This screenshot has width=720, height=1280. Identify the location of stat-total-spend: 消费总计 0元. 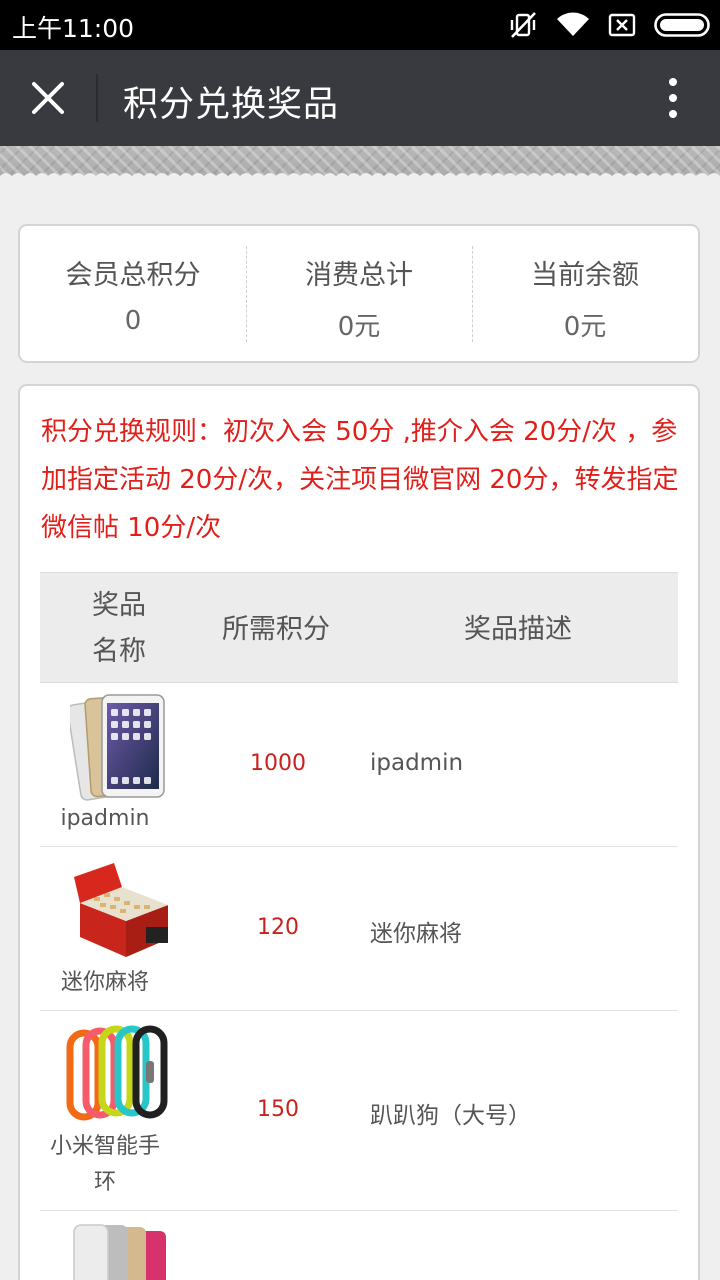
(359, 293).